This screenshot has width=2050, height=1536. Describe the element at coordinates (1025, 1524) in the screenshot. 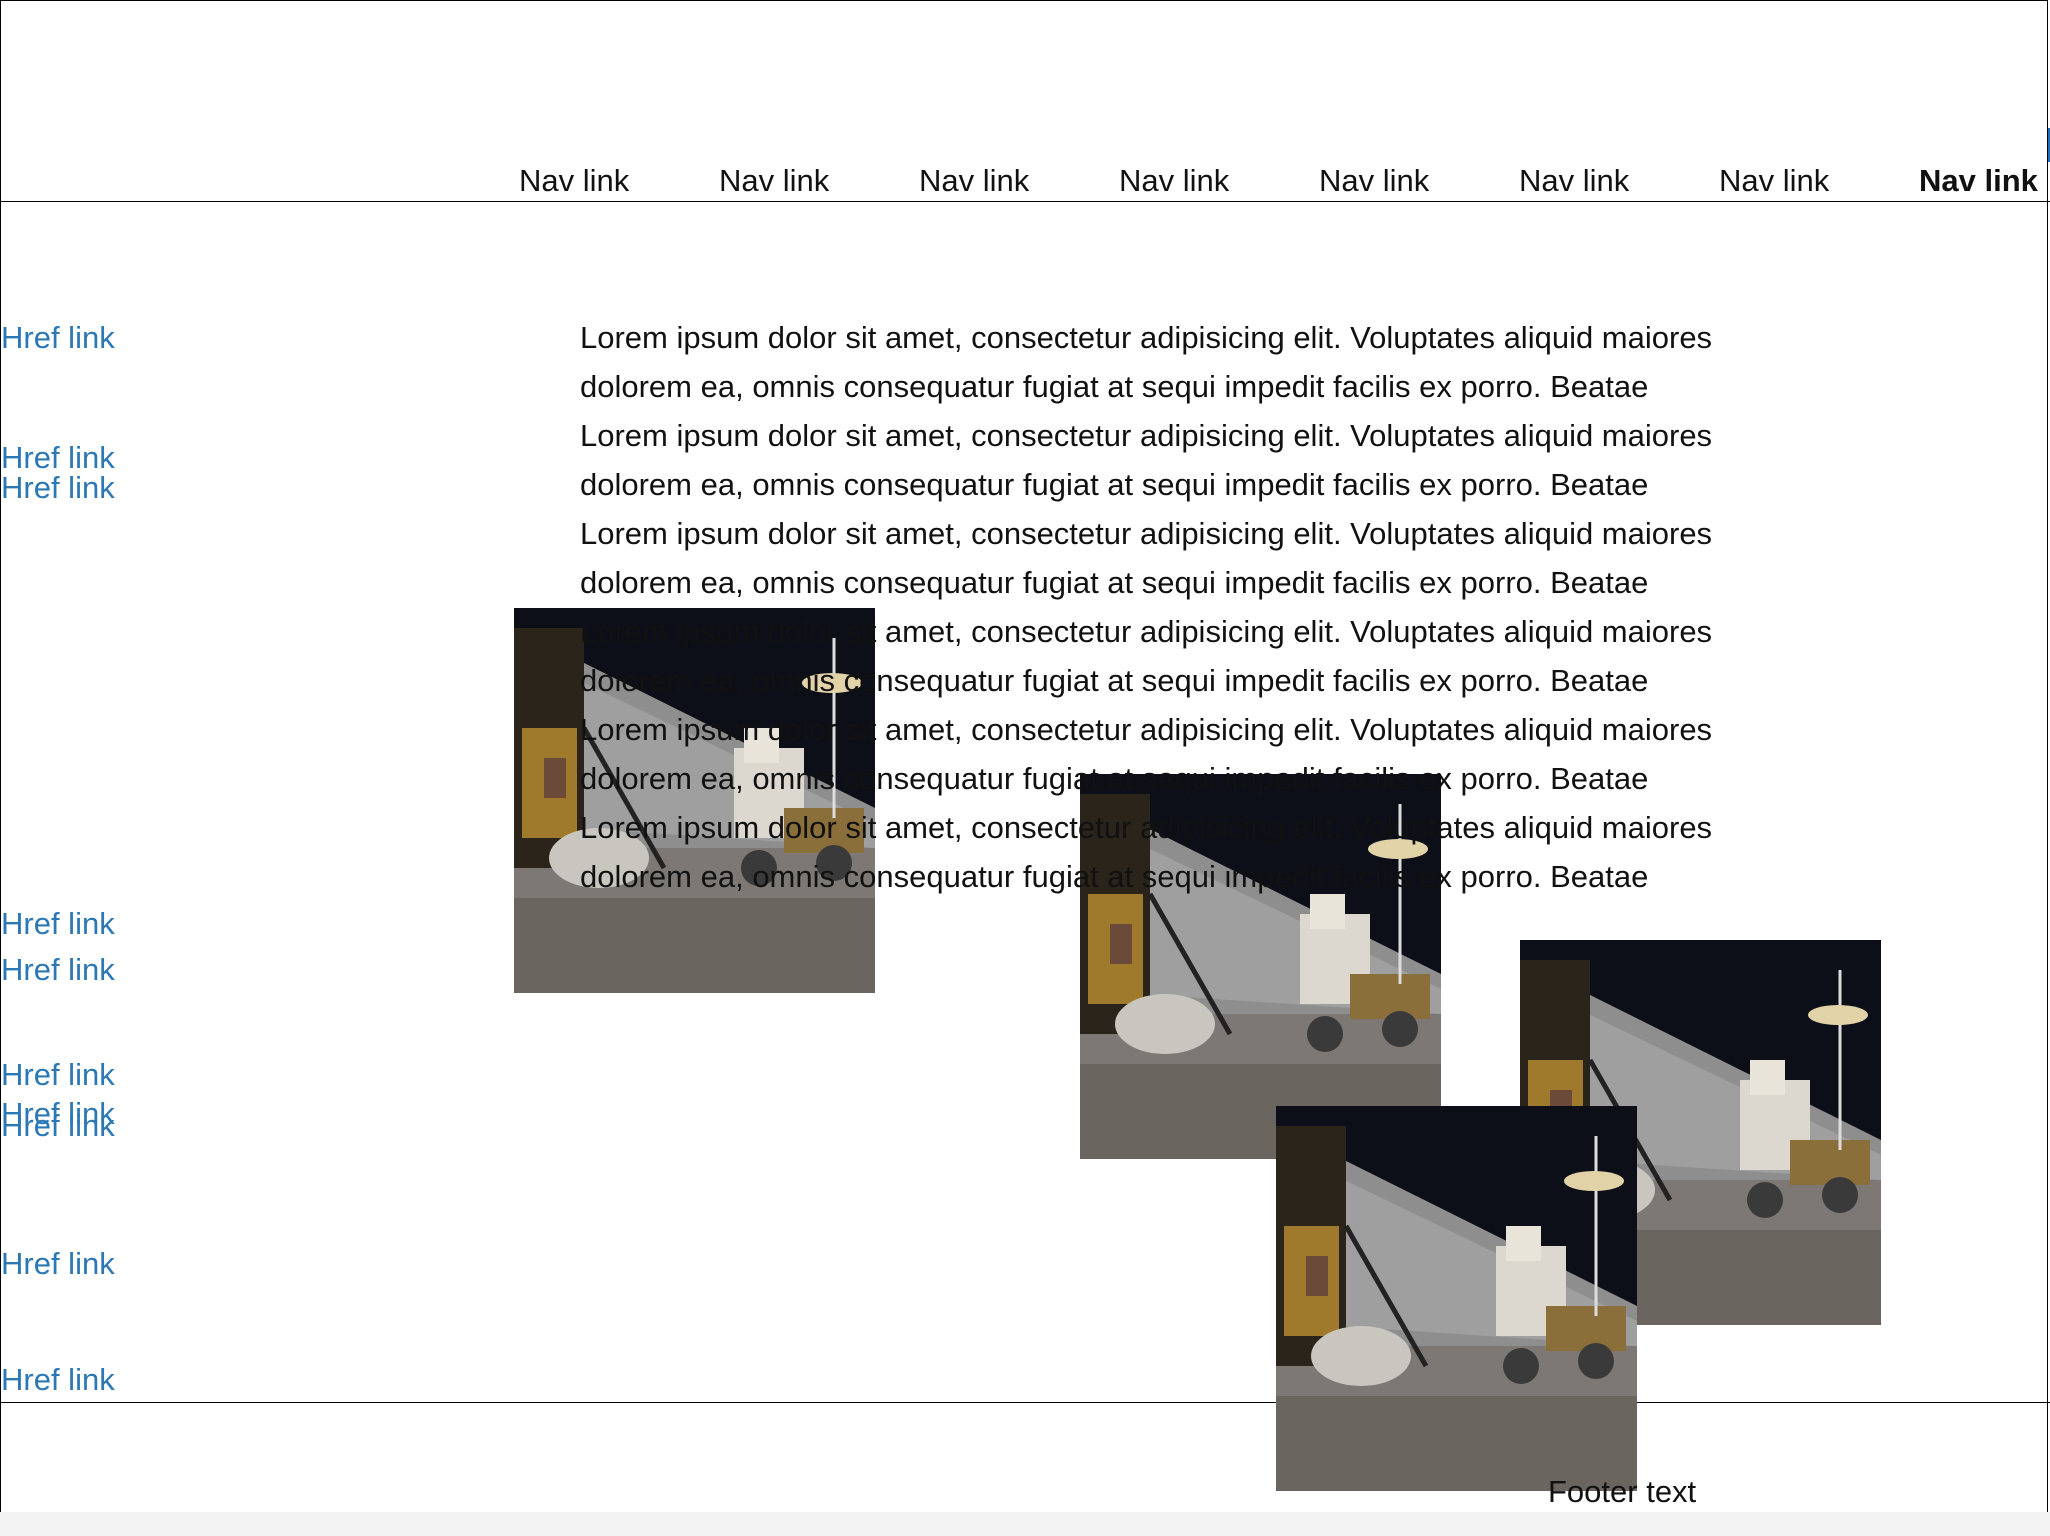

I see `bottom-strip` at that location.